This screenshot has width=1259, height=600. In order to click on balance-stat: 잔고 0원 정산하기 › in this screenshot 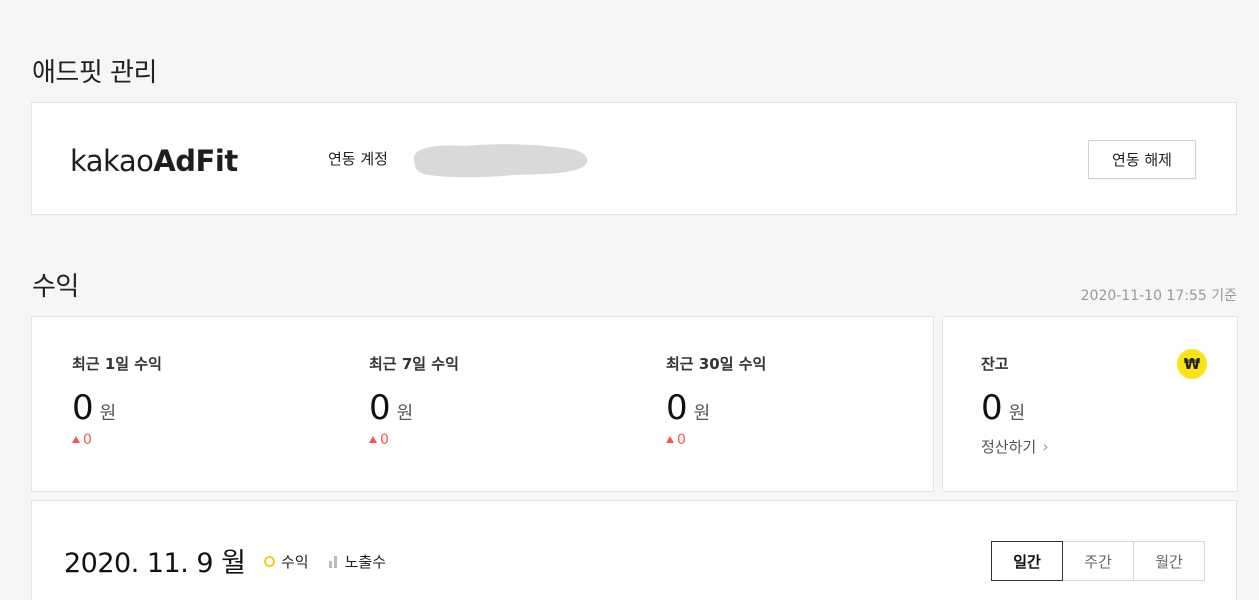, I will do `click(1015, 405)`.